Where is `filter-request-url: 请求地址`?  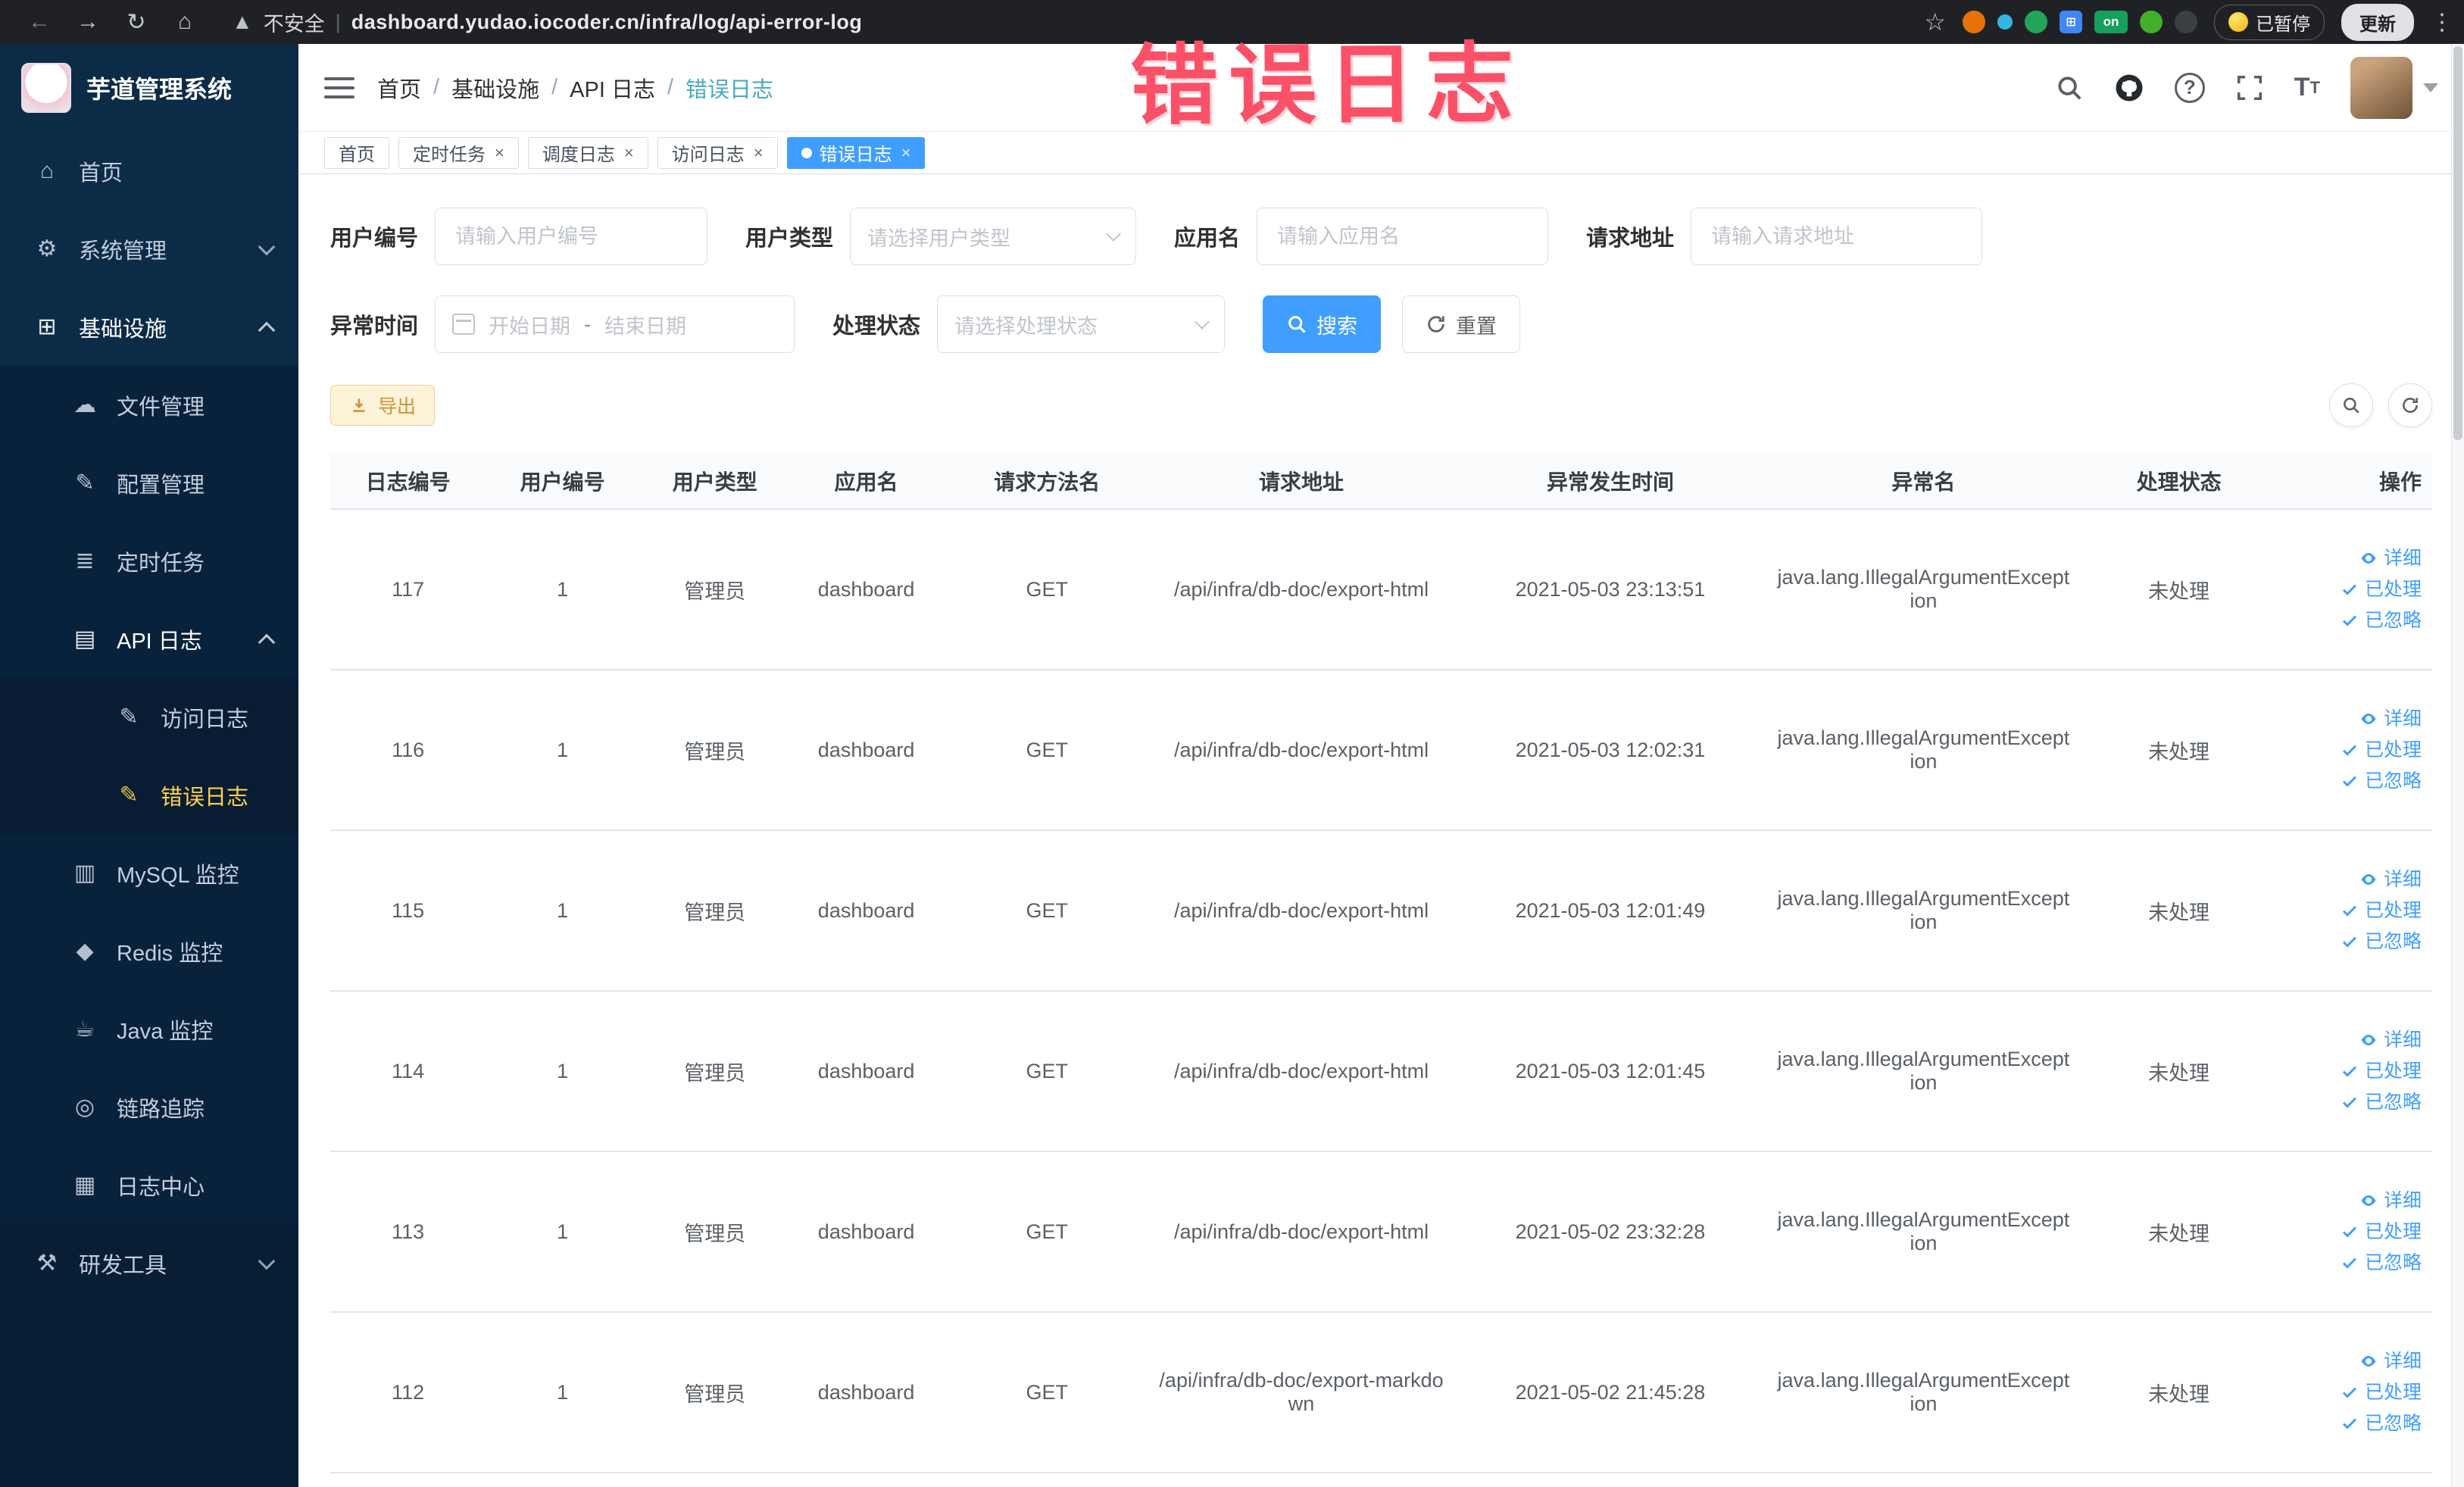
filter-request-url: 请求地址 is located at coordinates (1784, 236).